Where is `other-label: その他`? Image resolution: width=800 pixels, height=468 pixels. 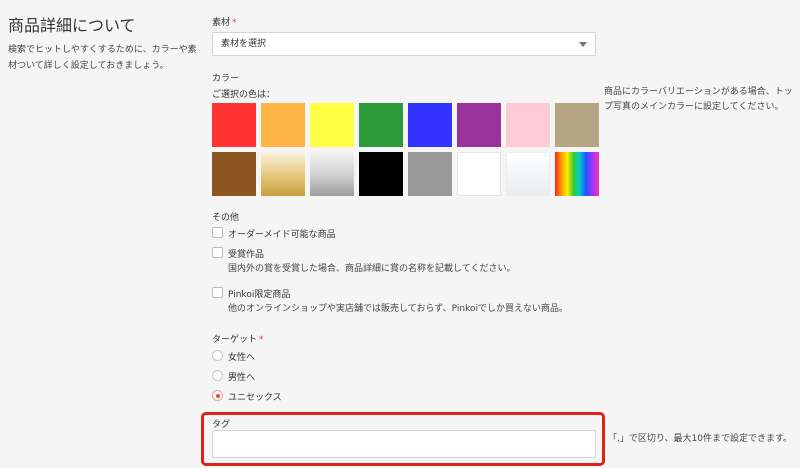 other-label: その他 is located at coordinates (226, 218).